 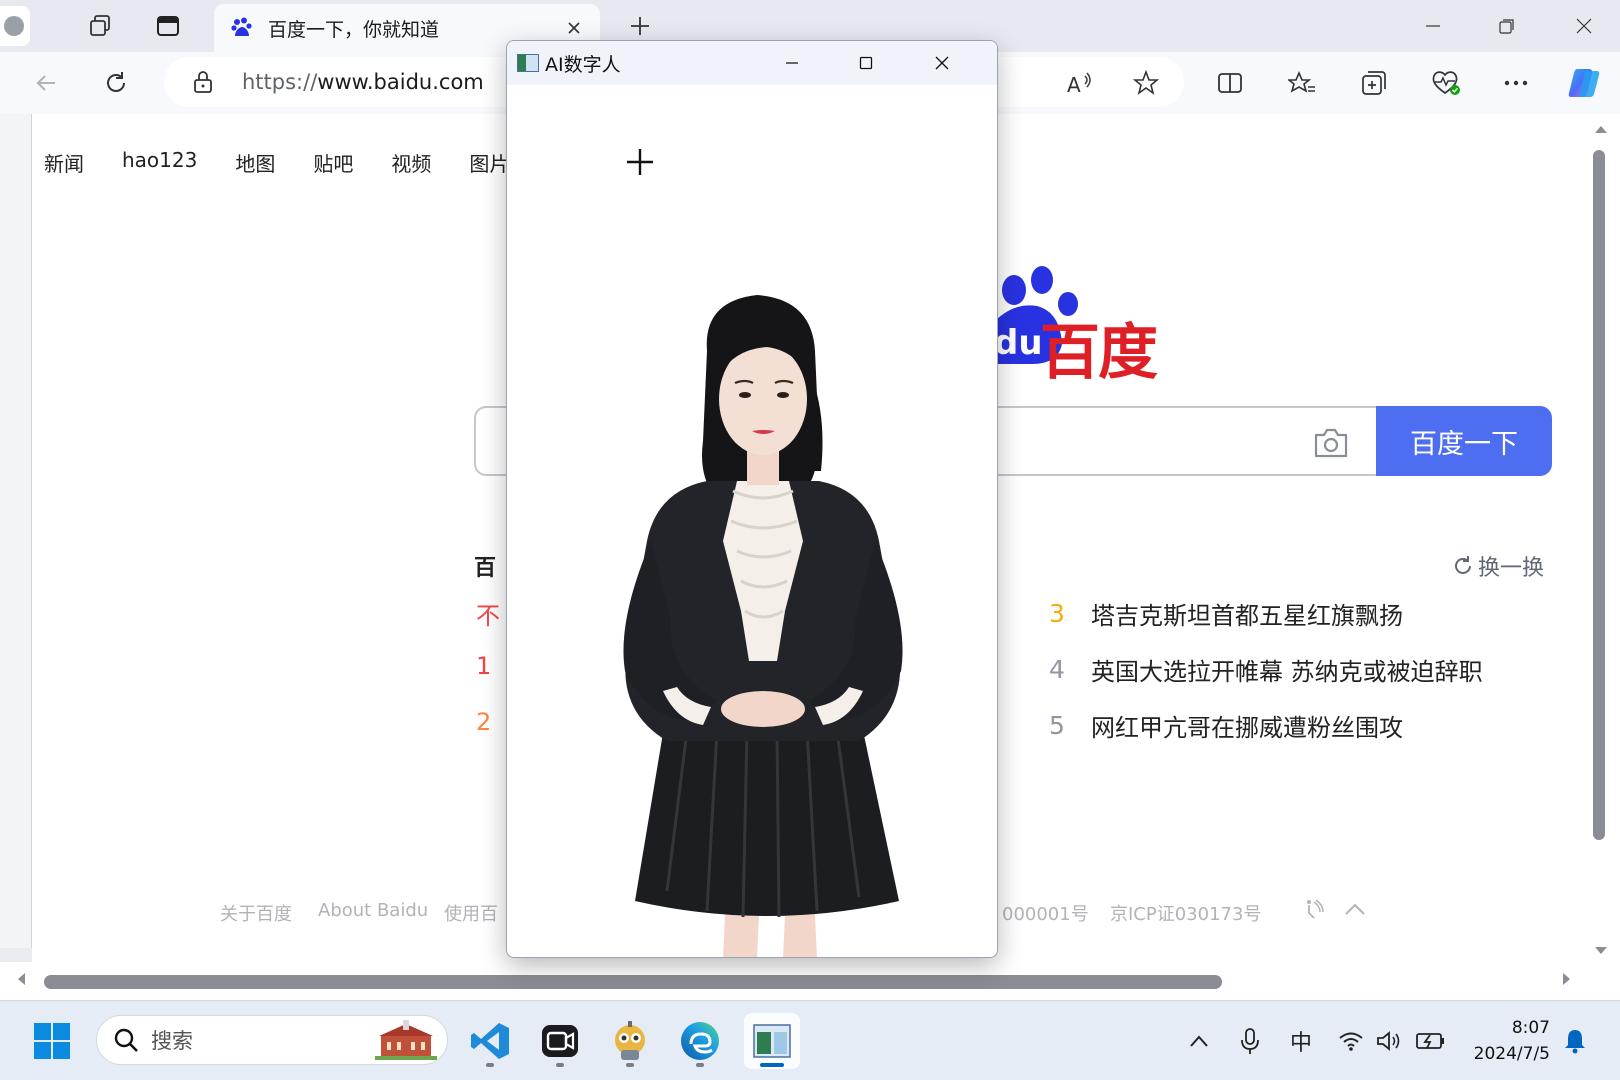 What do you see at coordinates (792, 63) in the screenshot?
I see `ai-minimize-button` at bounding box center [792, 63].